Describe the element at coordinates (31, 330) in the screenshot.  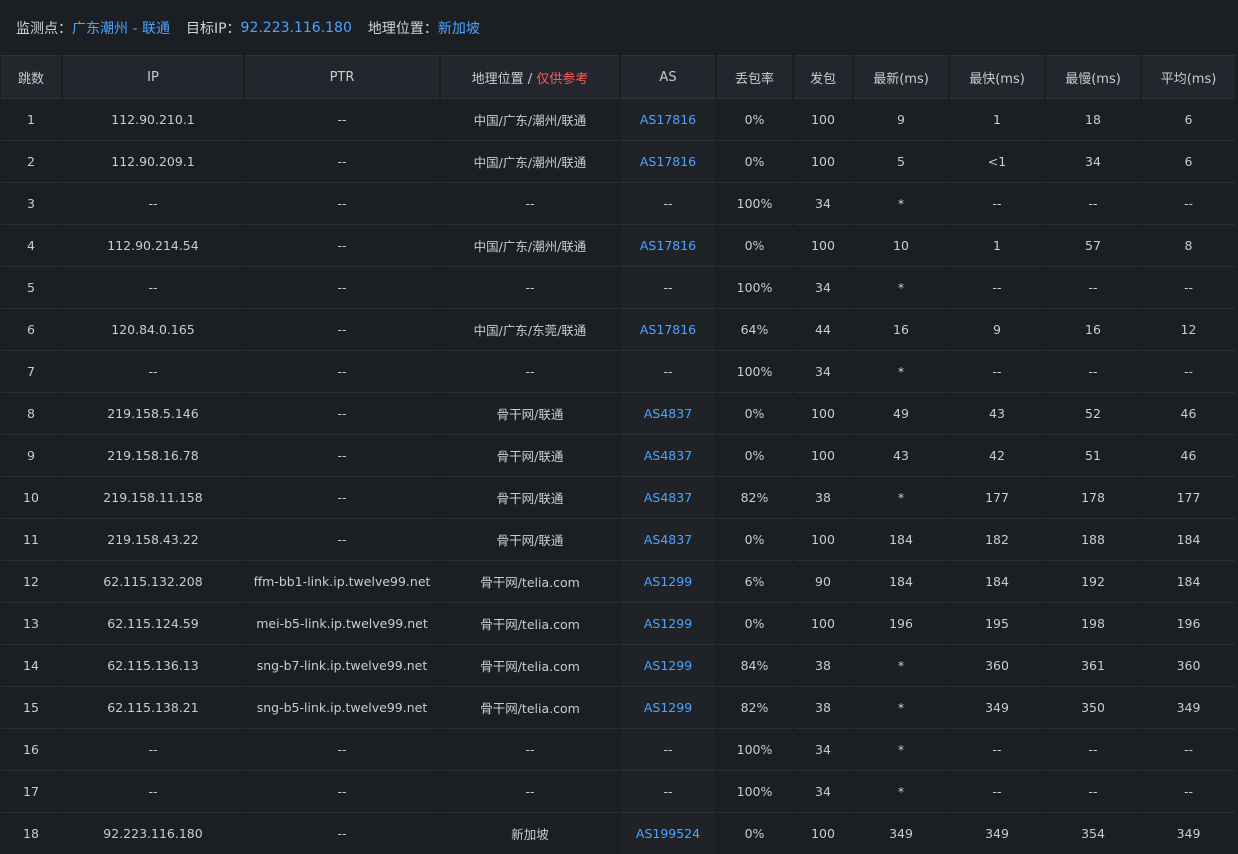
I see `cell-hop: 6` at that location.